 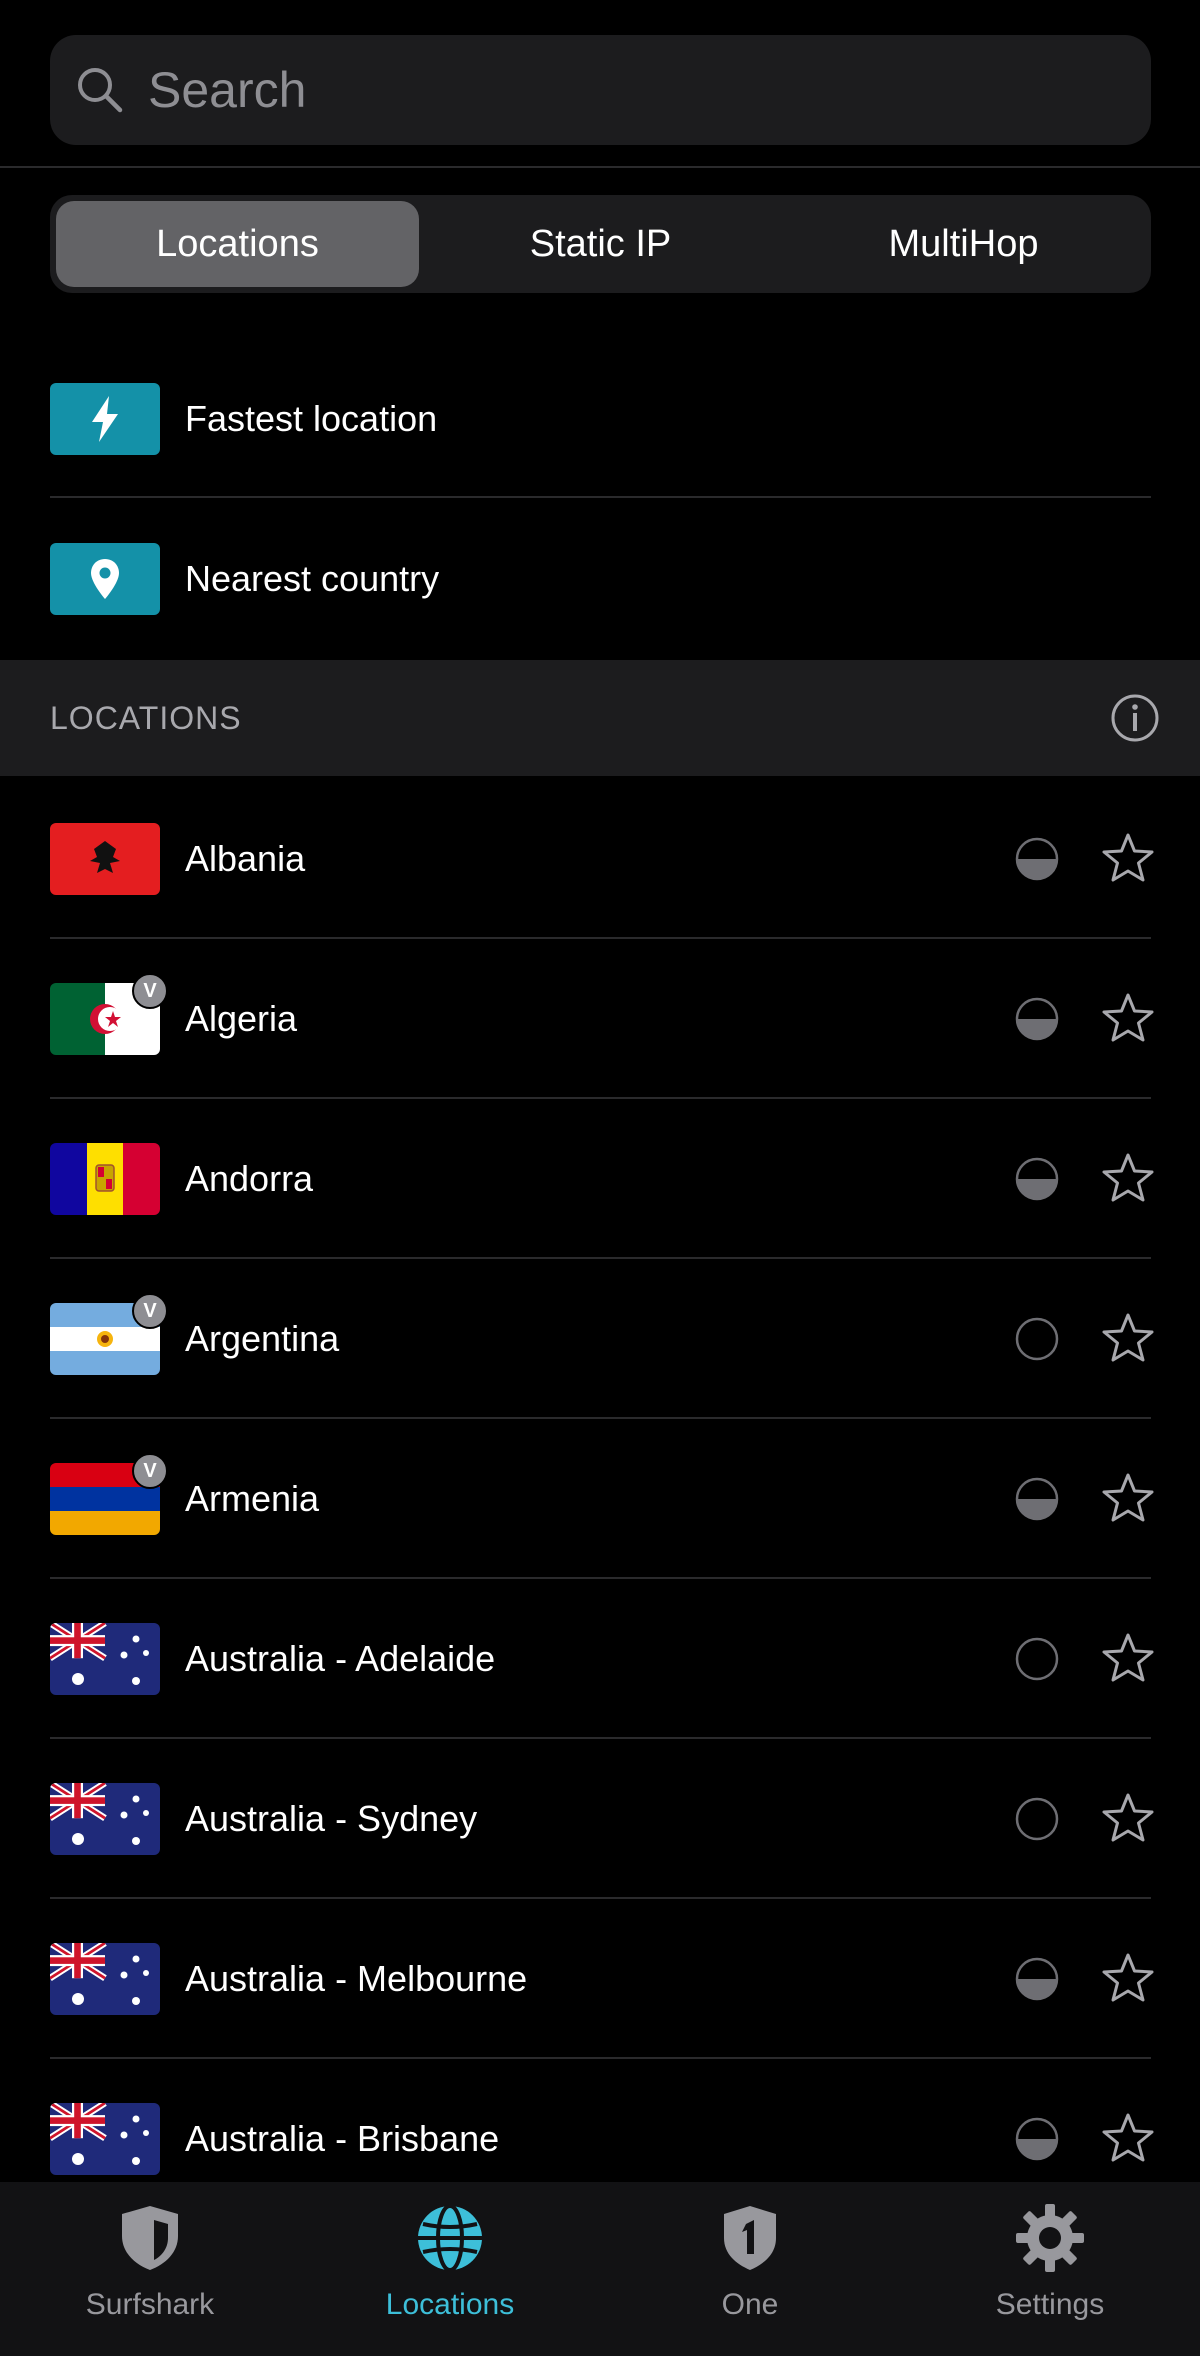 What do you see at coordinates (602, 1339) in the screenshot?
I see `location-row: V Argentina` at bounding box center [602, 1339].